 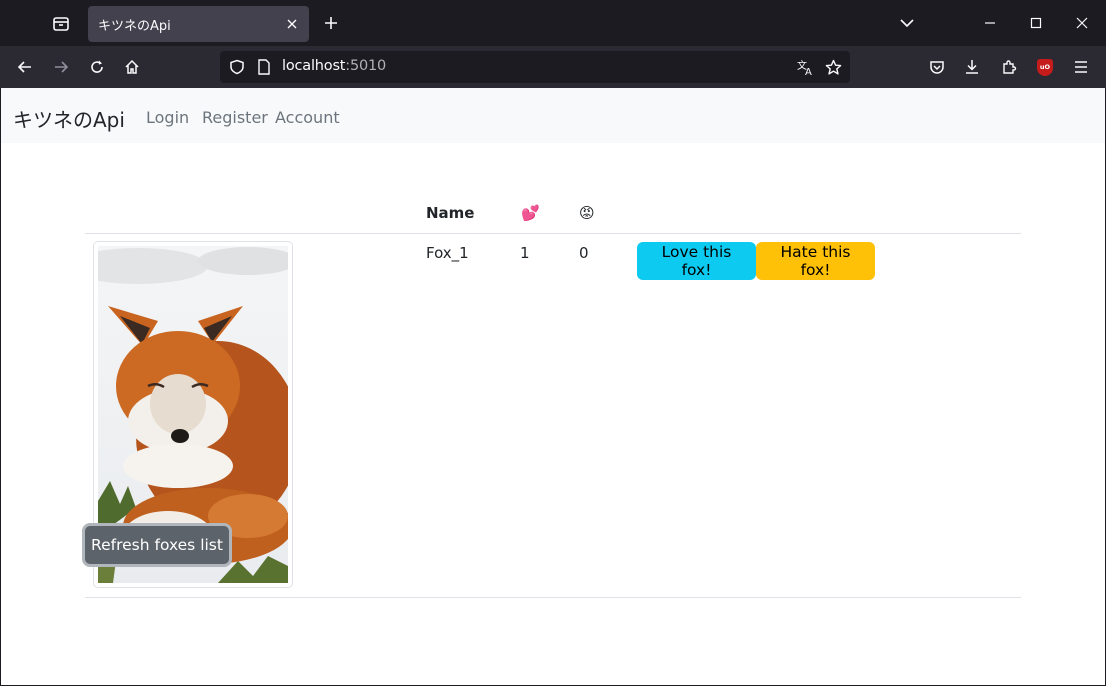 What do you see at coordinates (1036, 23) in the screenshot?
I see `maximize-window-icon` at bounding box center [1036, 23].